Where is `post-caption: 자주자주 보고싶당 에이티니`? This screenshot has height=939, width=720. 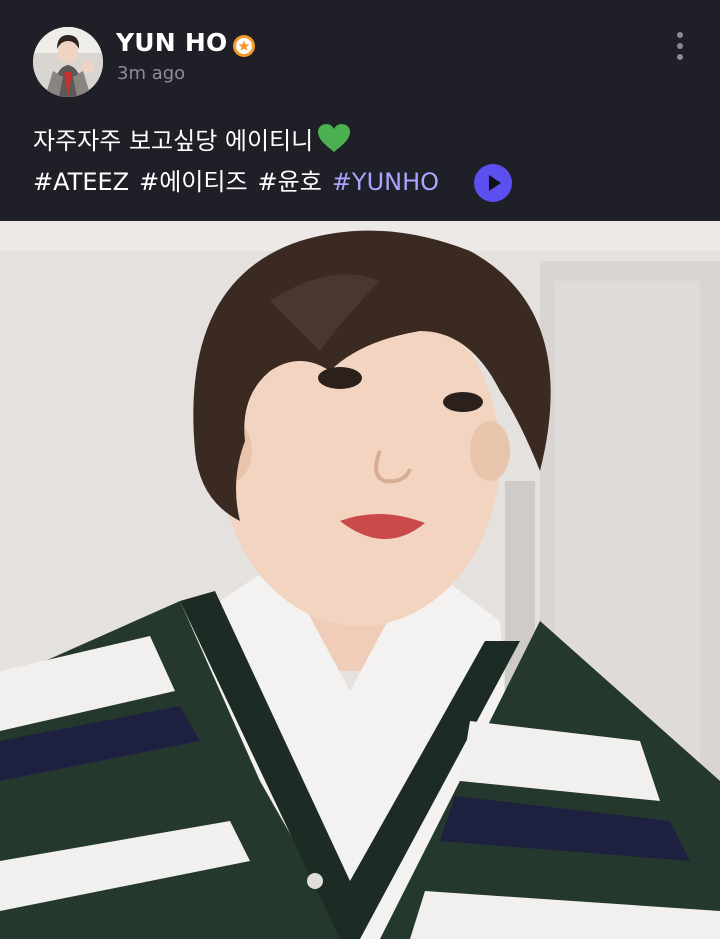 post-caption: 자주자주 보고싶당 에이티니 is located at coordinates (192, 141).